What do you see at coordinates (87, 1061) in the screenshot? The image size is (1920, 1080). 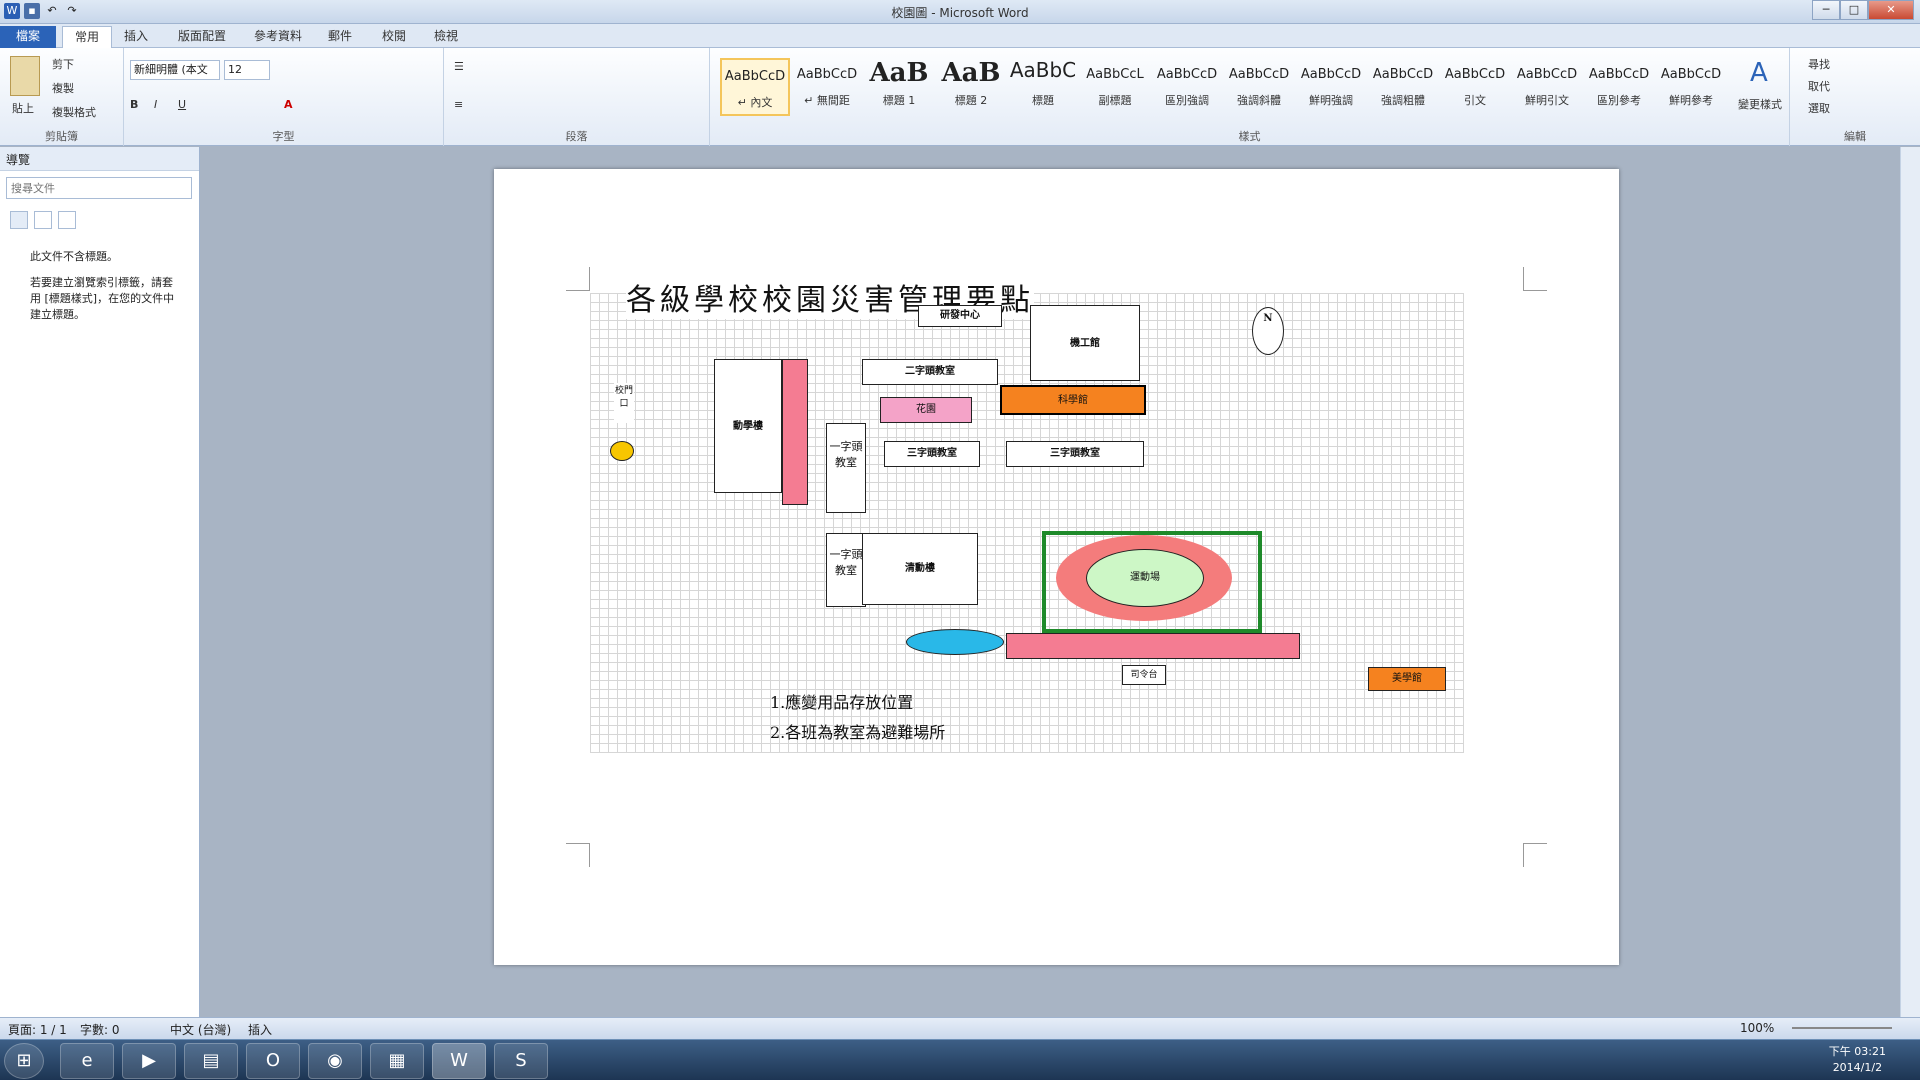 I see `ie-icon: e` at bounding box center [87, 1061].